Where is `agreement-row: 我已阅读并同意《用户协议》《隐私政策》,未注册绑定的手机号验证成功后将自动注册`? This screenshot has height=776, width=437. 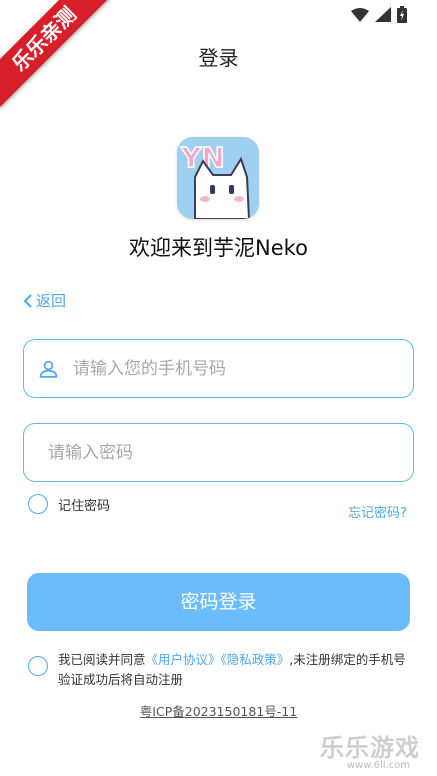
agreement-row: 我已阅读并同意《用户协议》《隐私政策》,未注册绑定的手机号验证成功后将自动注册 is located at coordinates (218, 670).